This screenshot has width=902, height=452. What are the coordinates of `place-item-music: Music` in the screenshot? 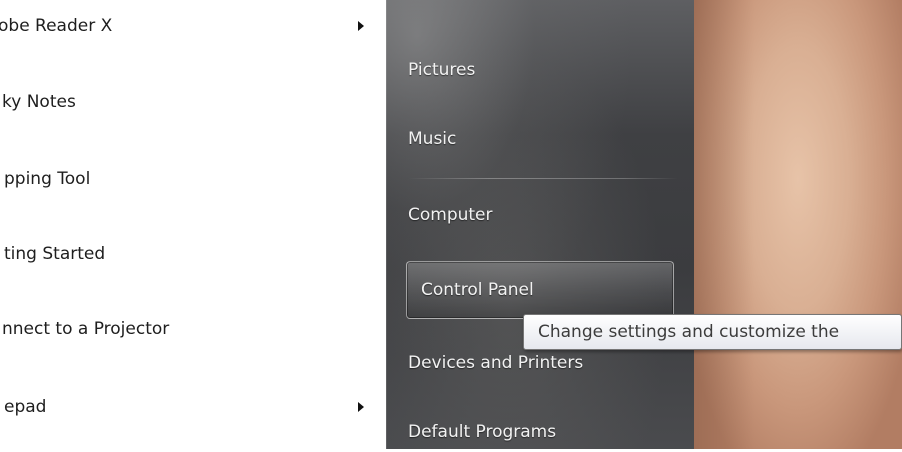 It's located at (432, 139).